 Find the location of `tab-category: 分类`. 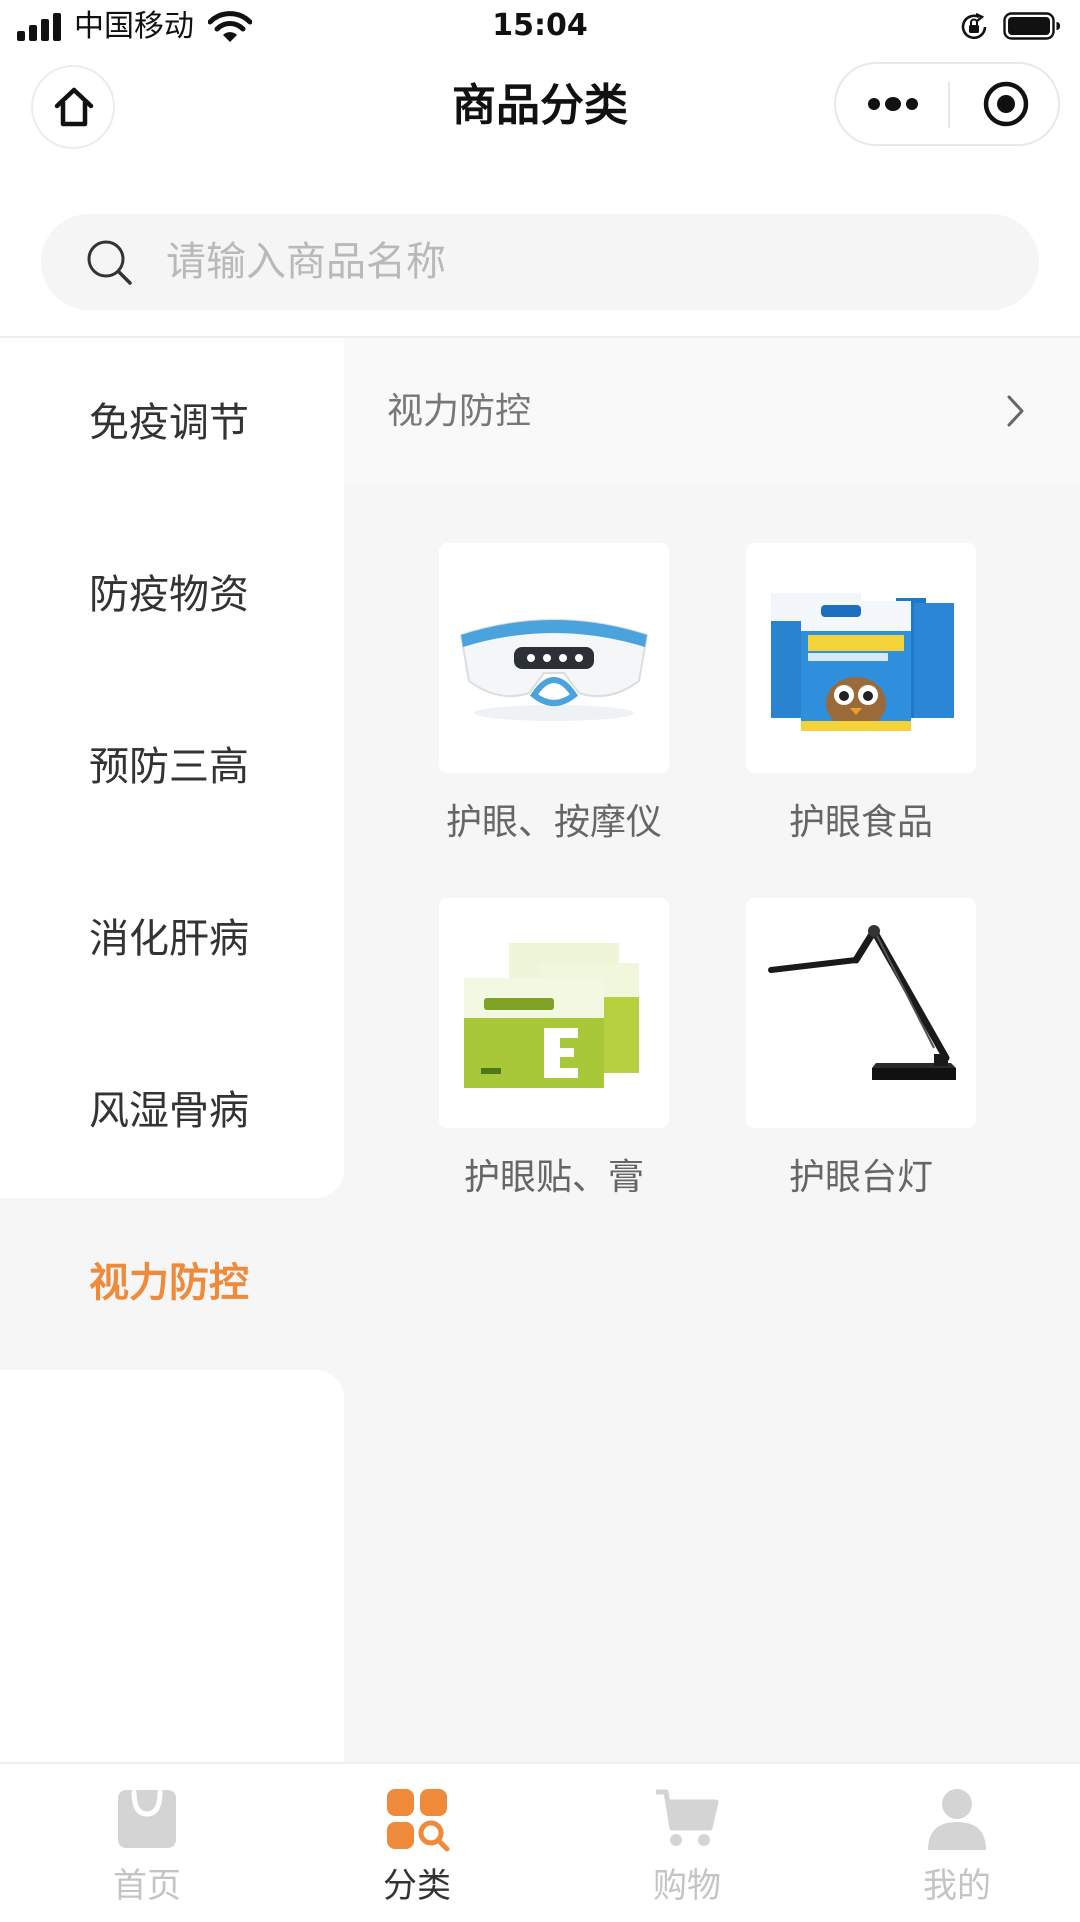

tab-category: 分类 is located at coordinates (417, 1843).